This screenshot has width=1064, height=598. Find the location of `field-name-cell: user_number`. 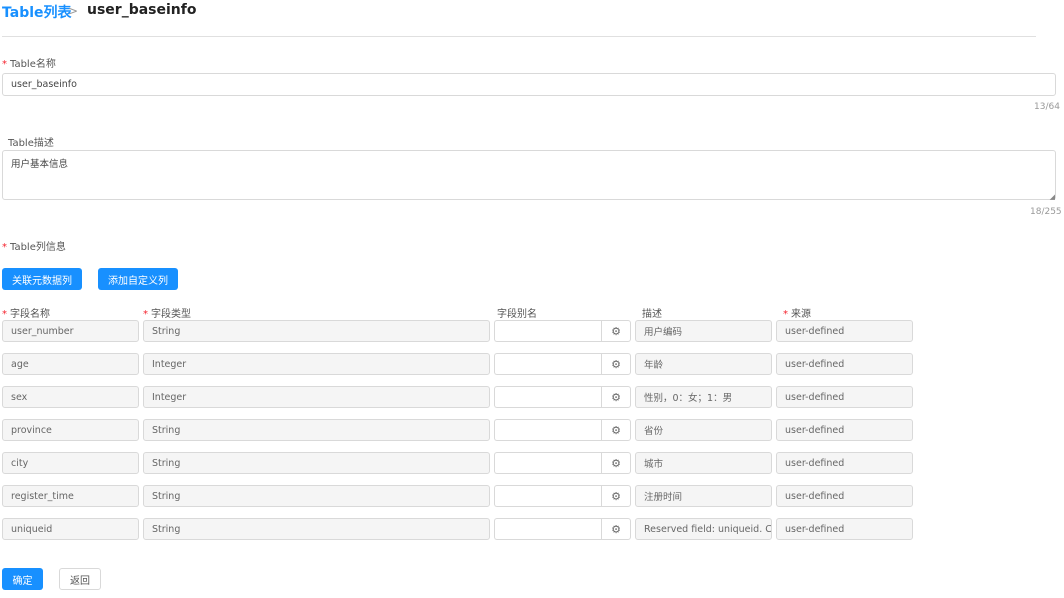

field-name-cell: user_number is located at coordinates (70, 331).